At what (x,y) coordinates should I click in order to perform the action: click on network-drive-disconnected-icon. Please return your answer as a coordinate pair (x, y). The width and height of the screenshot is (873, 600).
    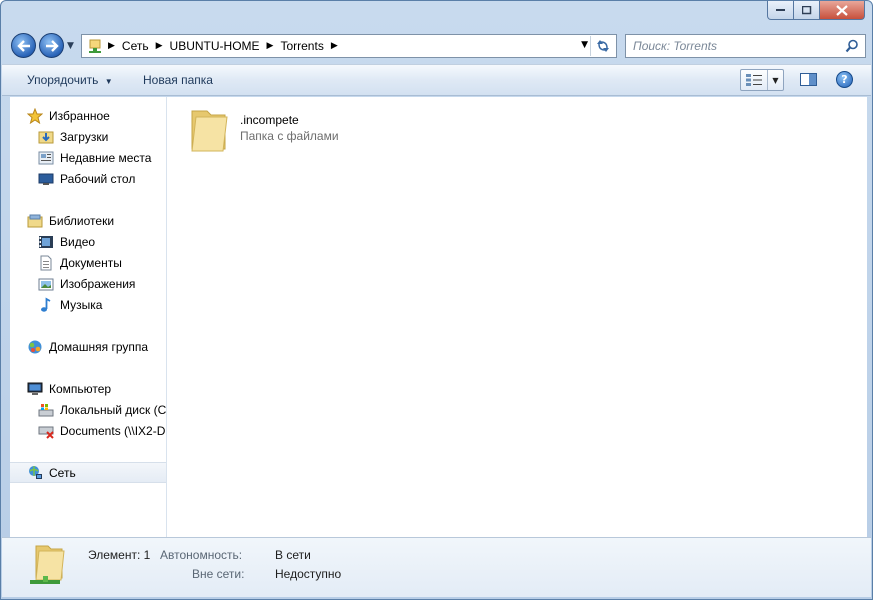
    Looking at the image, I should click on (46, 431).